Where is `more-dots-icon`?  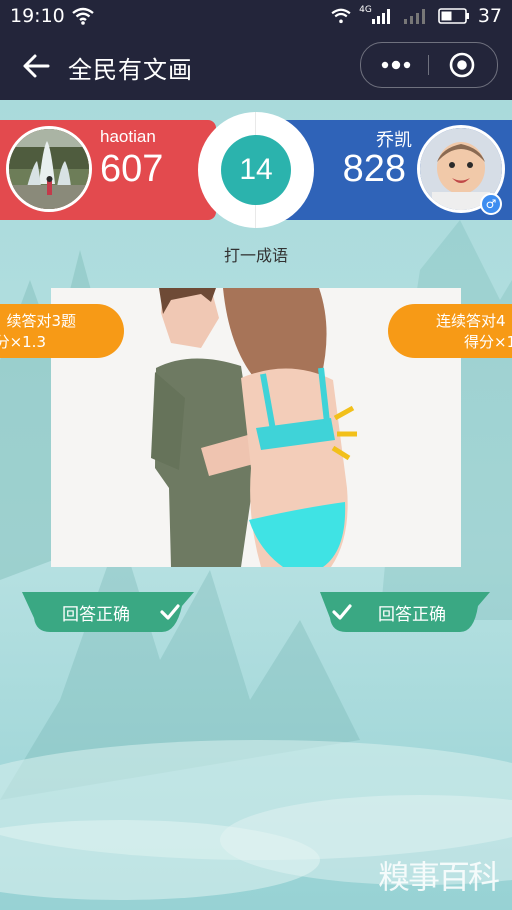
more-dots-icon is located at coordinates (396, 65).